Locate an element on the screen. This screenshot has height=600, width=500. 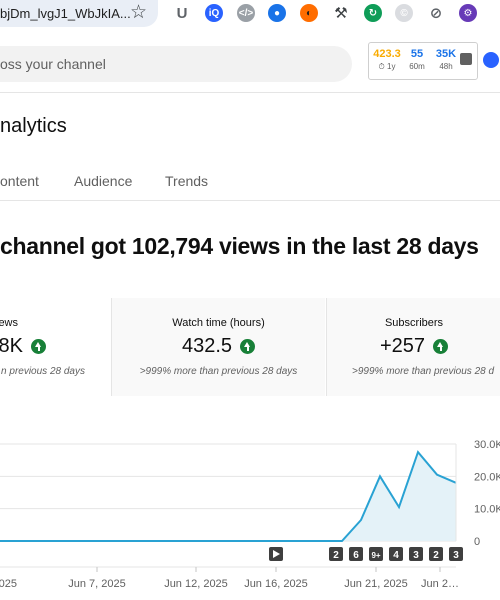
video-marker: 6 is located at coordinates (356, 554).